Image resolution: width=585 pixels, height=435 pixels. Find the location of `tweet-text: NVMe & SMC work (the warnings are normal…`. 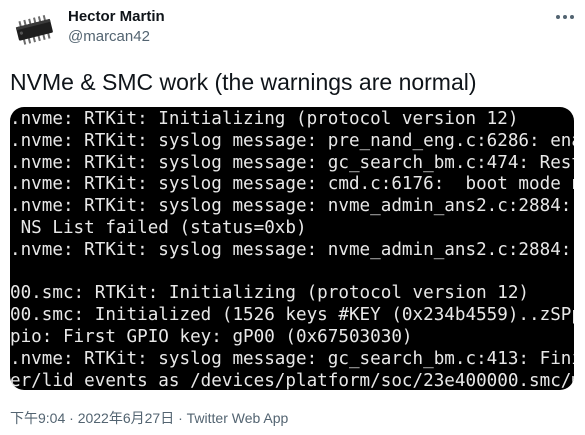

tweet-text: NVMe & SMC work (the warnings are normal… is located at coordinates (243, 82).